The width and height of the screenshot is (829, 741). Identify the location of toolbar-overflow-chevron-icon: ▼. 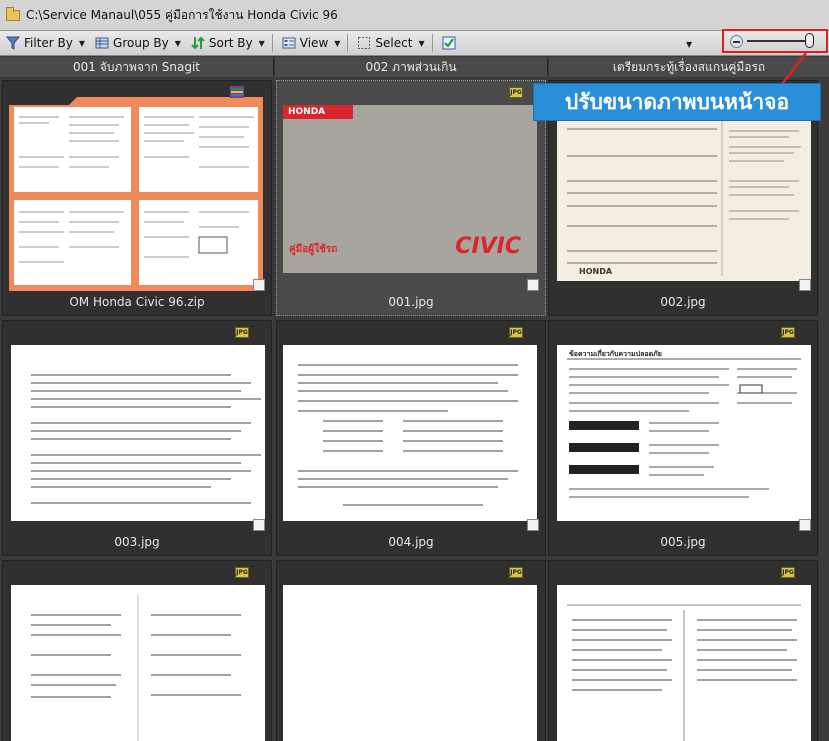
(689, 44).